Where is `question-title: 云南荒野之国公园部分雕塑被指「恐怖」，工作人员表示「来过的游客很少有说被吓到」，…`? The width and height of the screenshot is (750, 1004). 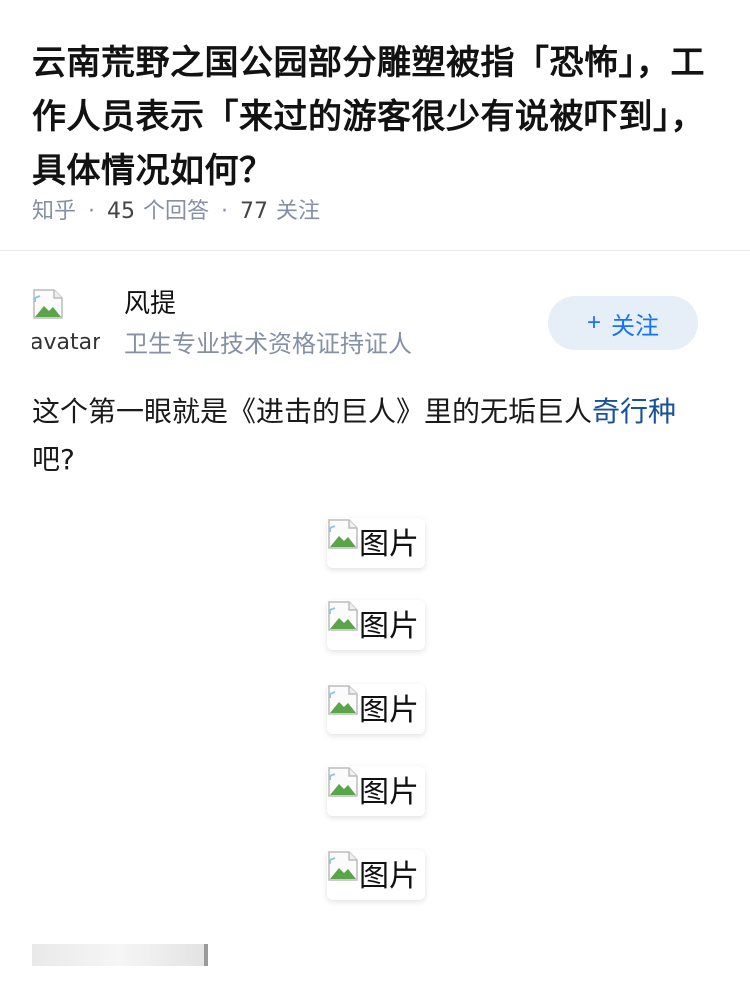
question-title: 云南荒野之国公园部分雕塑被指「恐怖」，工作人员表示「来过的游客很少有说被吓到」，… is located at coordinates (377, 117).